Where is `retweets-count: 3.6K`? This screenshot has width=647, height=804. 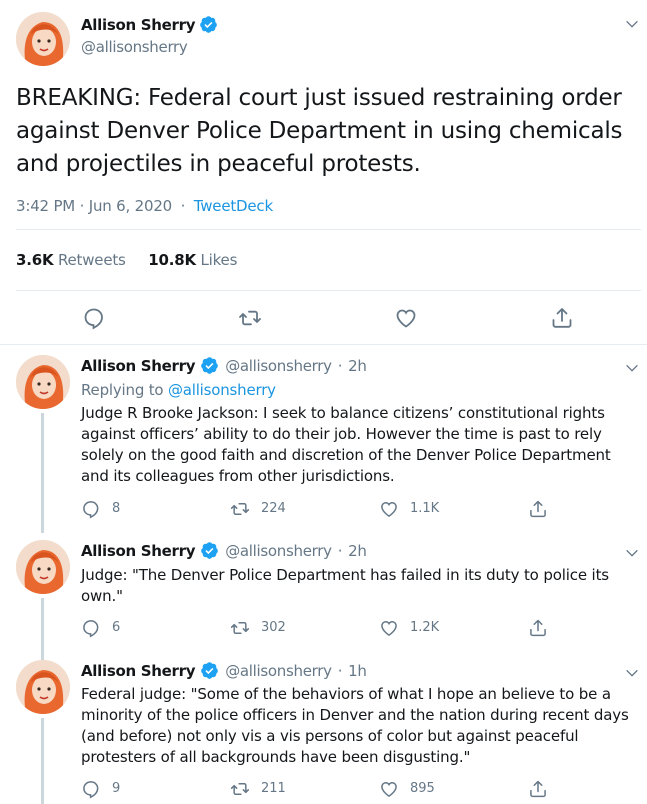 retweets-count: 3.6K is located at coordinates (35, 260).